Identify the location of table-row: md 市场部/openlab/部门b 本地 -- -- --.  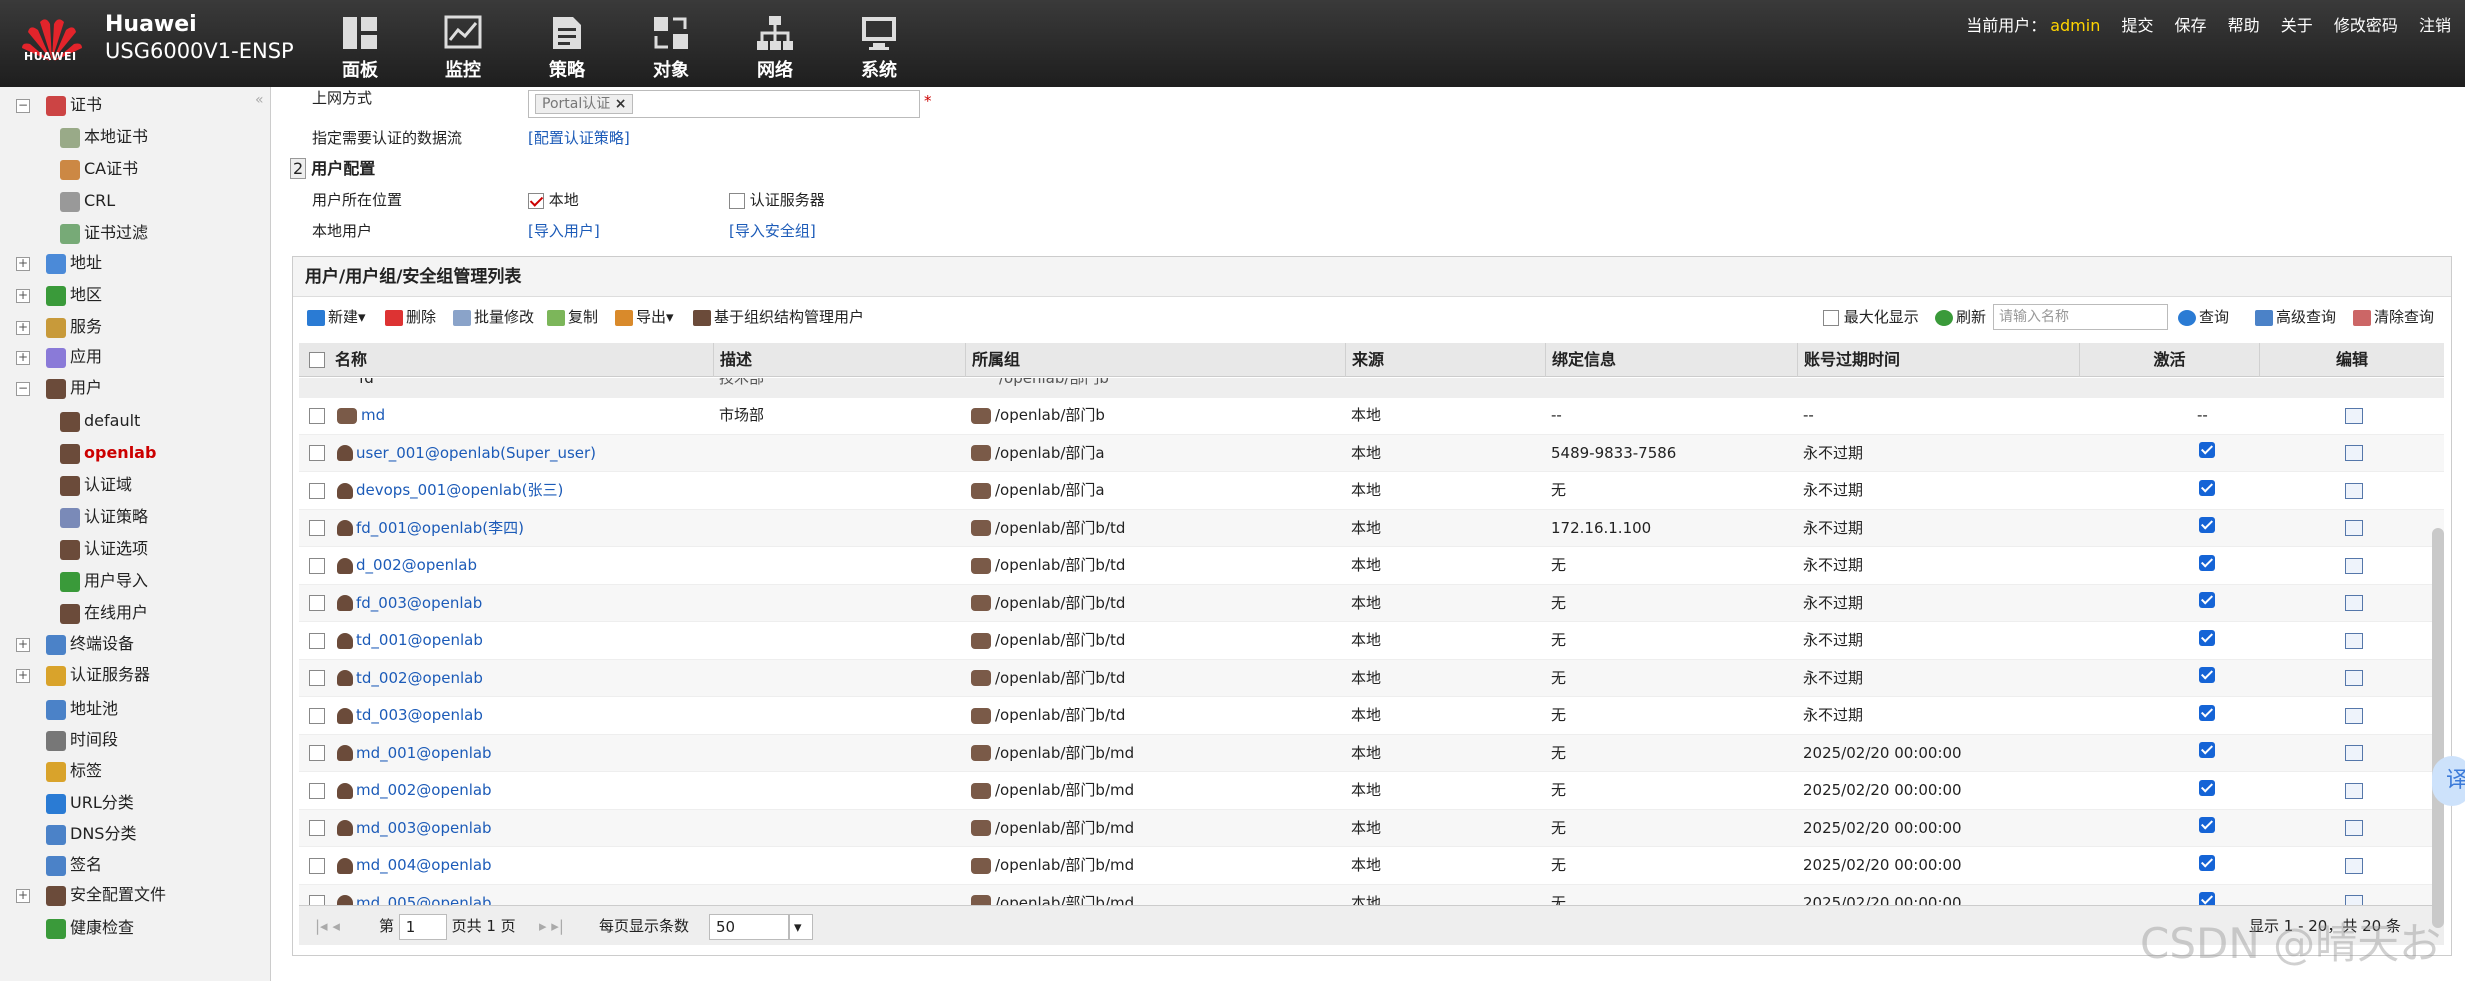
(1371, 416).